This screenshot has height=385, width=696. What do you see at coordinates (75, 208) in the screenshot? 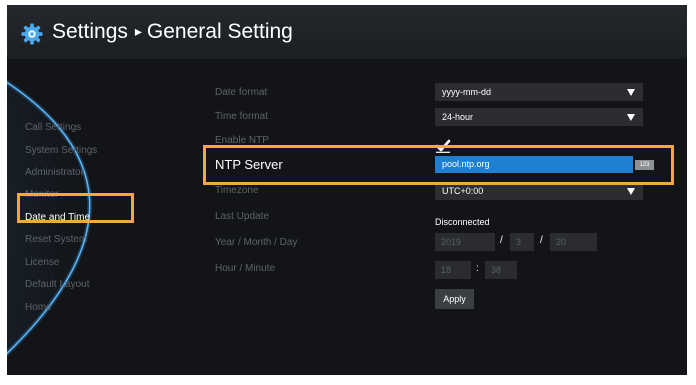
I see `highlight-date-and-time` at bounding box center [75, 208].